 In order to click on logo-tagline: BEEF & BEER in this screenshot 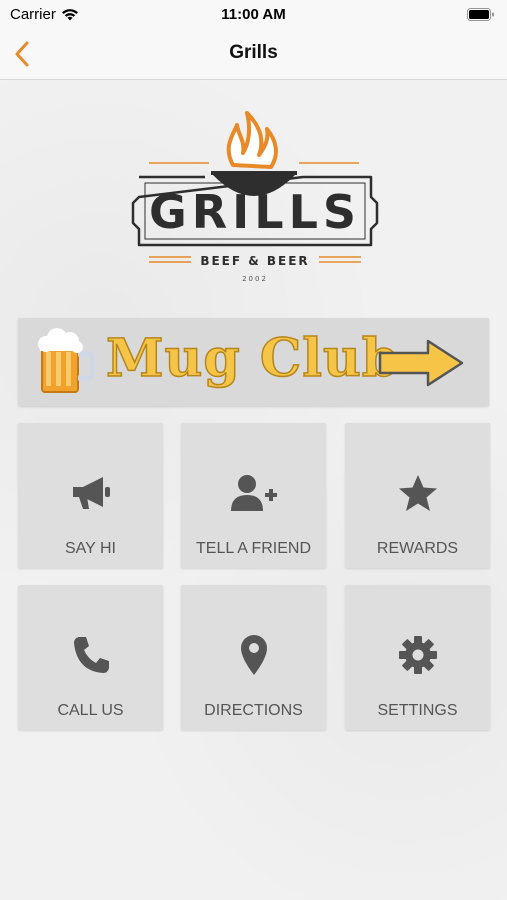, I will do `click(254, 261)`.